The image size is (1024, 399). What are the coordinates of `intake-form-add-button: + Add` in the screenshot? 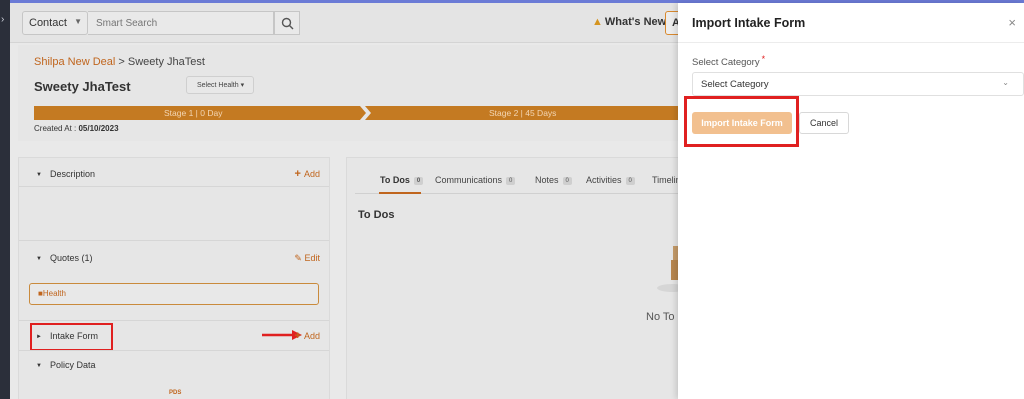 It's located at (307, 336).